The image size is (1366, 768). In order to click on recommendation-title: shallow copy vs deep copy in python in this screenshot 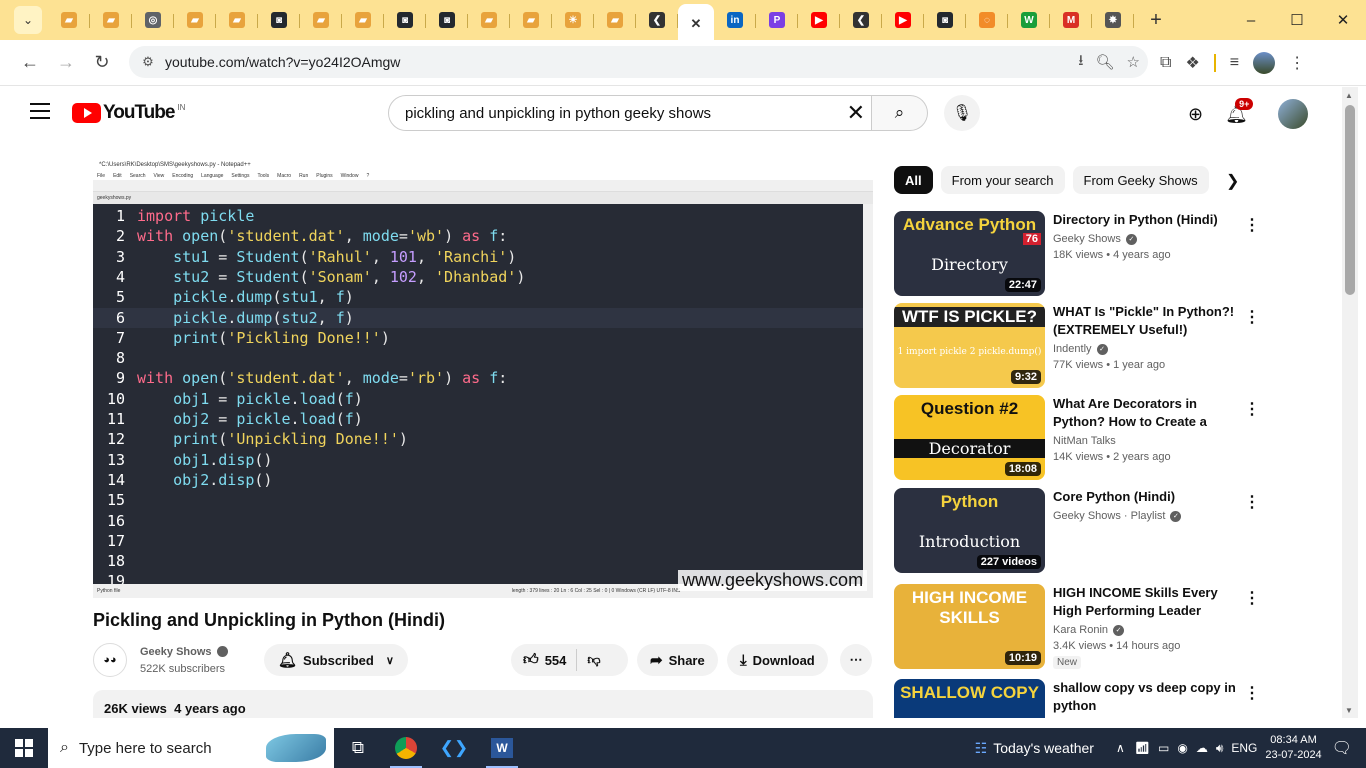, I will do `click(1145, 697)`.